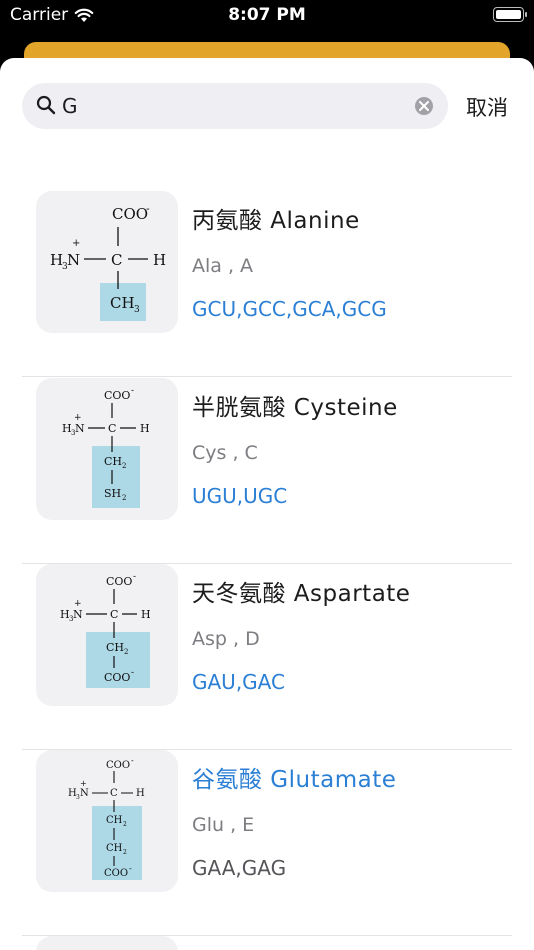  What do you see at coordinates (137, 310) in the screenshot?
I see `svg-text: 3` at bounding box center [137, 310].